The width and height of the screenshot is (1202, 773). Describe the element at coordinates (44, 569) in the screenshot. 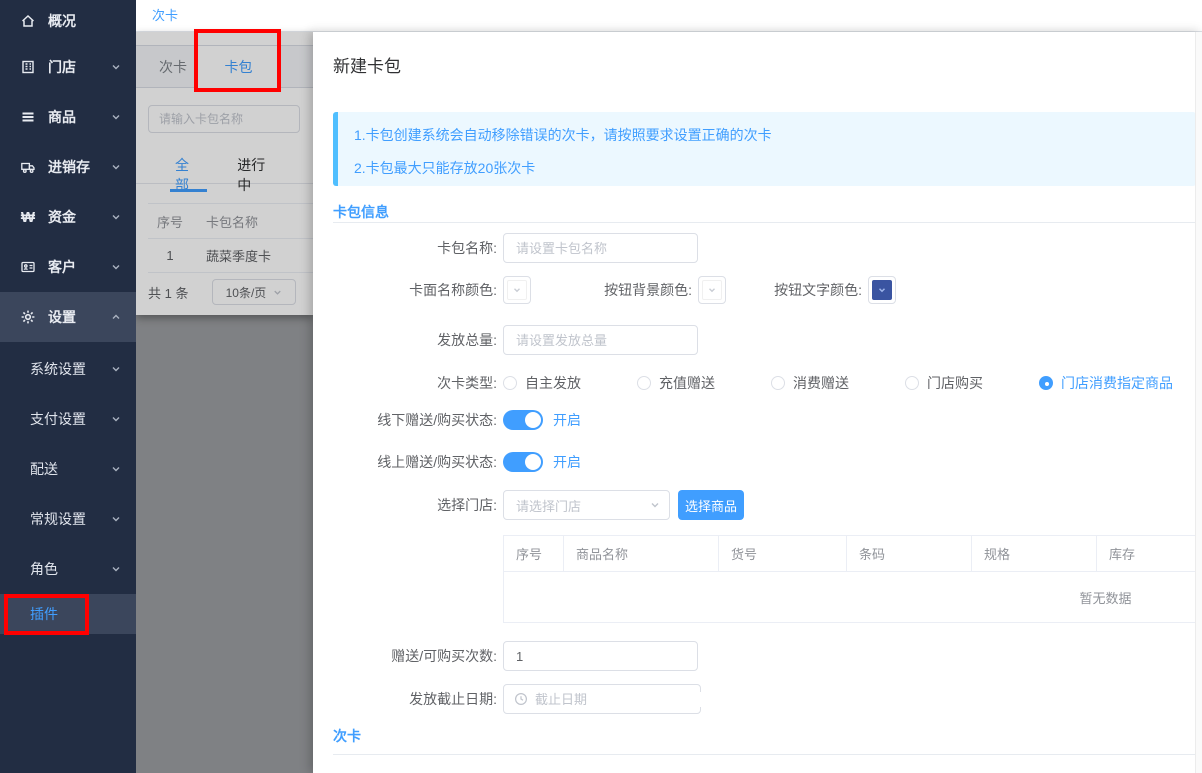

I see `submenu-label: 角色` at that location.